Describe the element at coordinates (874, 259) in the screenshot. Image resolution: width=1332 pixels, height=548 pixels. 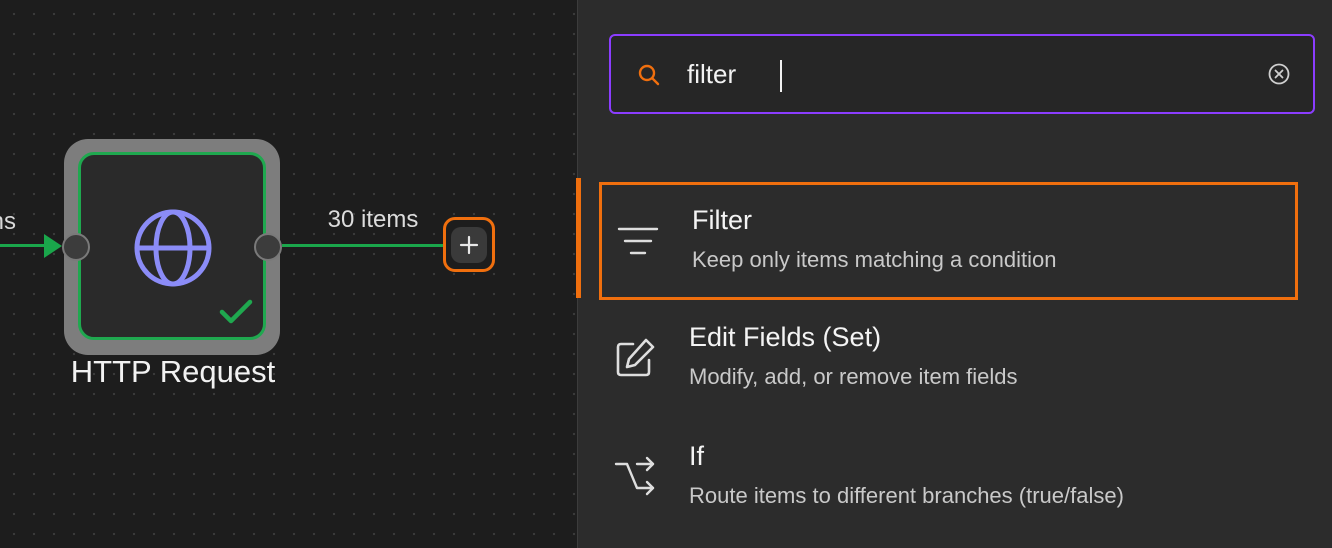
I see `result-description: Keep only items matching a condition` at that location.